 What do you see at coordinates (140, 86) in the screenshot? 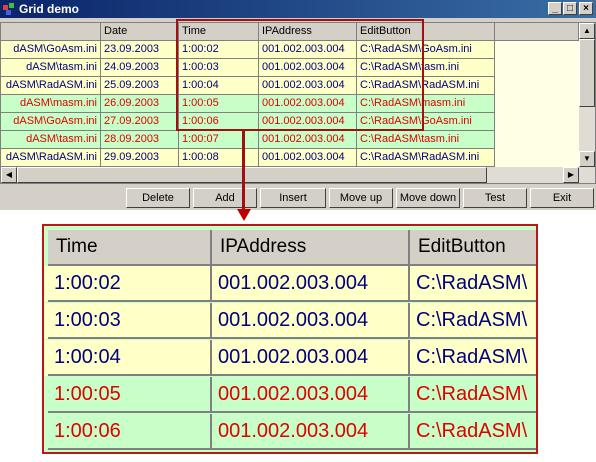
I see `cell-date: 25.09.2003` at bounding box center [140, 86].